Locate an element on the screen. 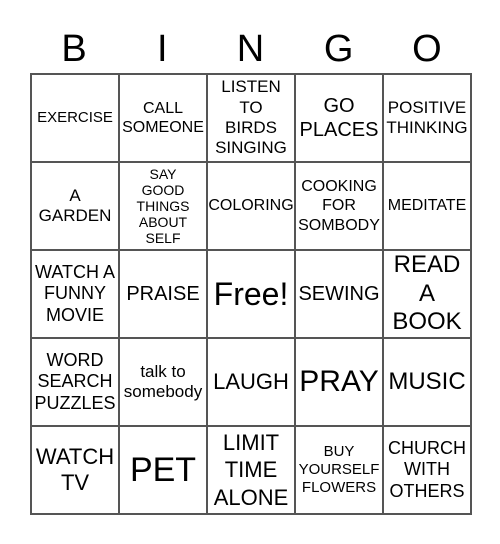  header-letter-b: B is located at coordinates (74, 49).